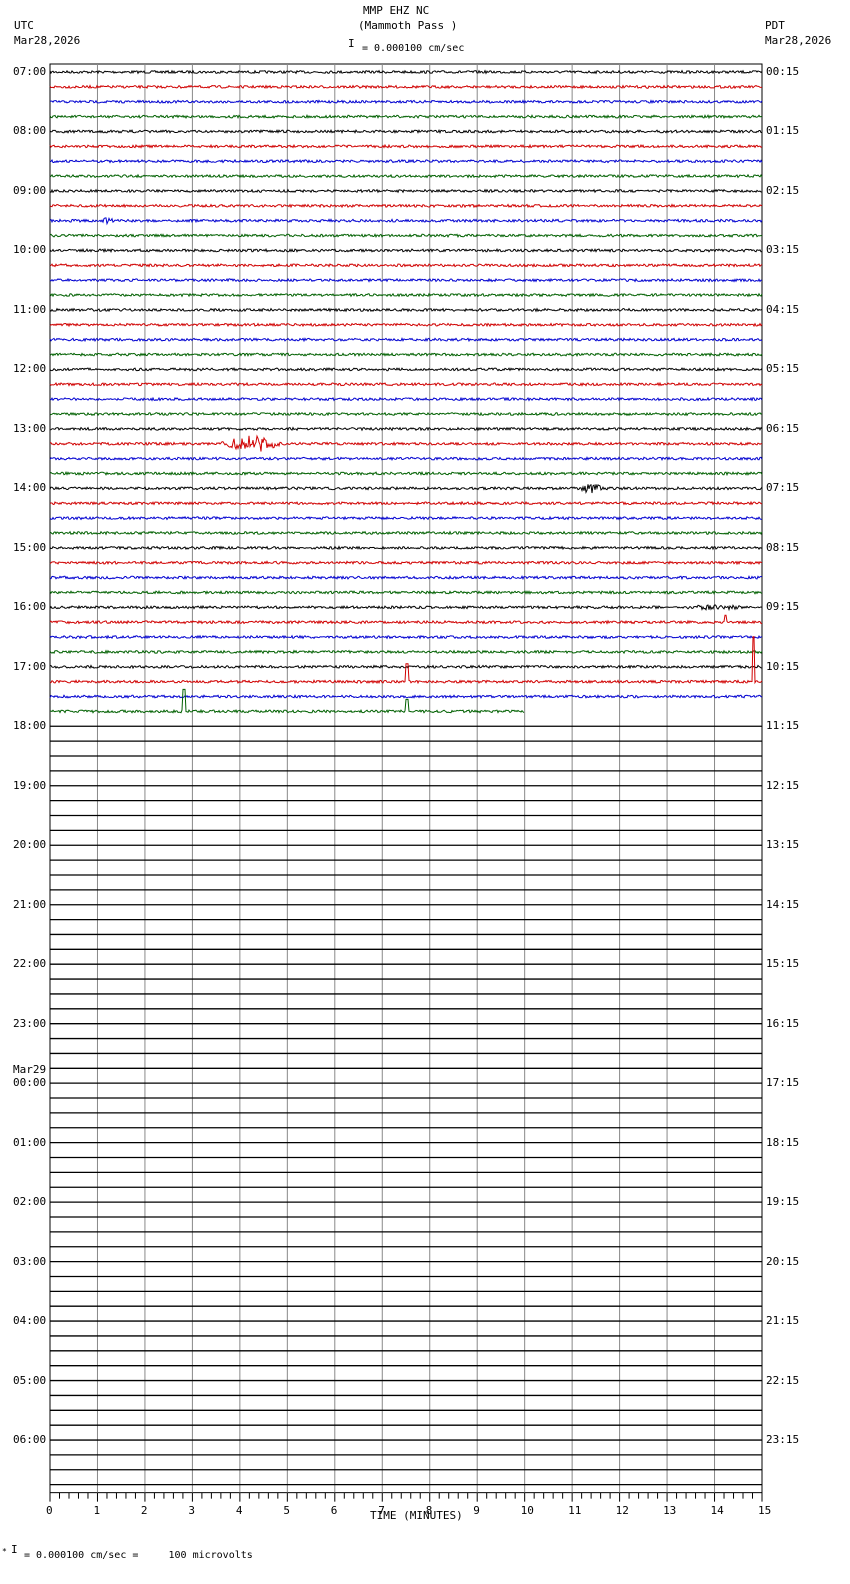  What do you see at coordinates (239, 1510) in the screenshot?
I see `x-tick-label: 4` at bounding box center [239, 1510].